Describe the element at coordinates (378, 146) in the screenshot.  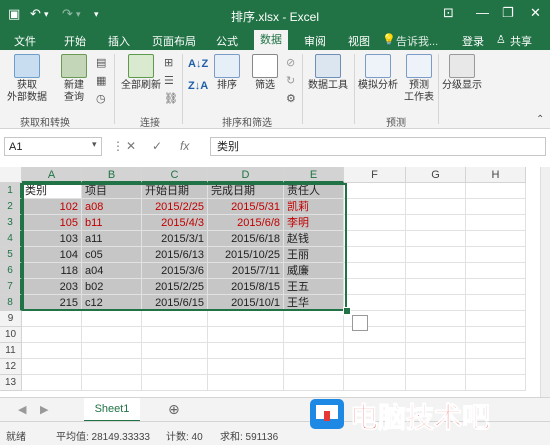
I see `formula-input: 类别` at that location.